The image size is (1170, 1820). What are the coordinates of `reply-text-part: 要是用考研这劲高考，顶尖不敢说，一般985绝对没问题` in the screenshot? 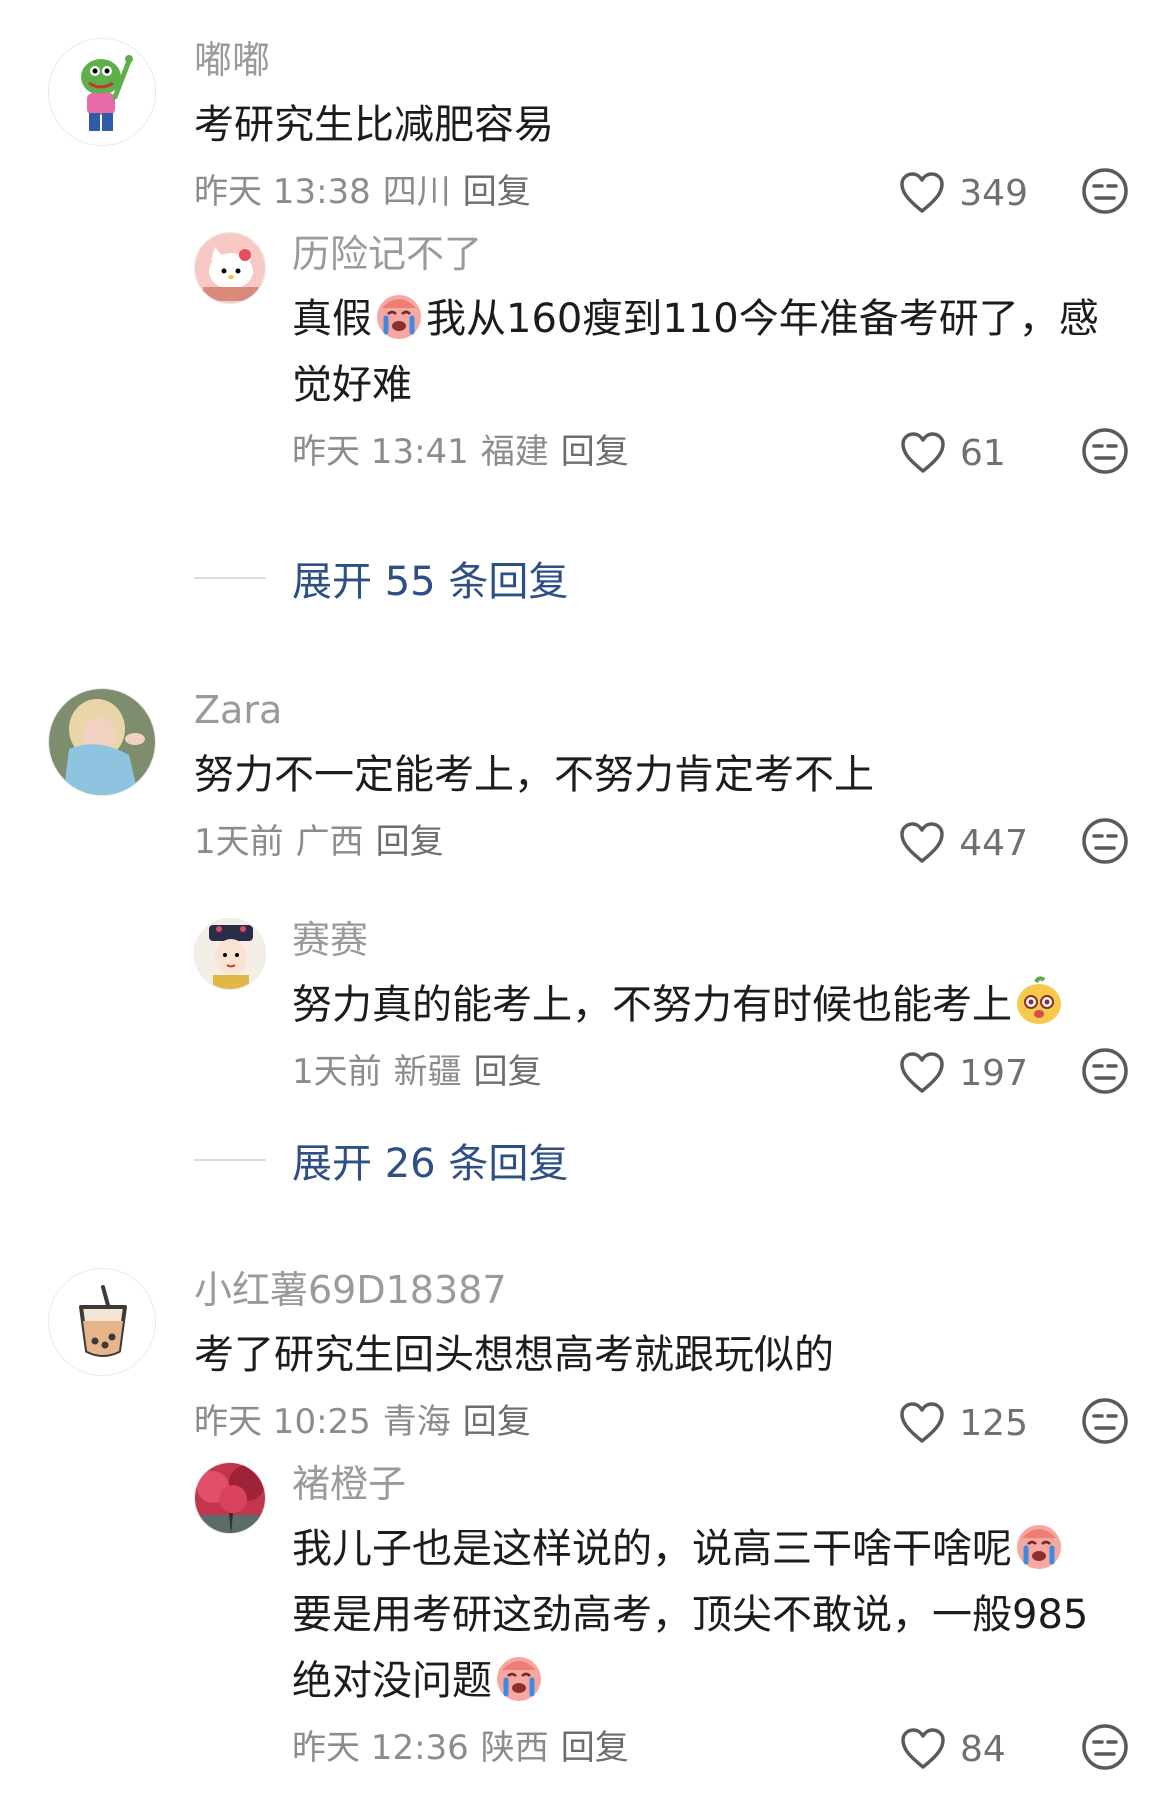 It's located at (690, 1648).